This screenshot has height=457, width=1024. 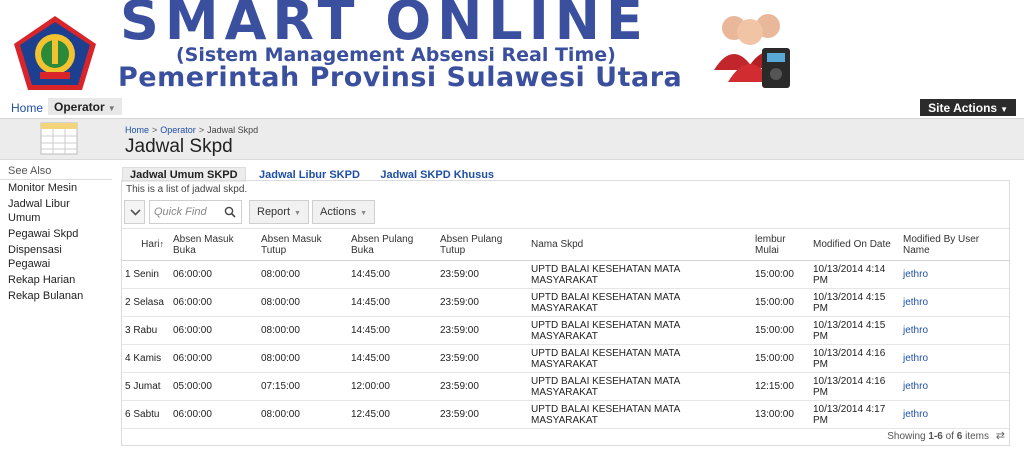 What do you see at coordinates (392, 386) in the screenshot?
I see `cell-pulang-buka: 12:00:00` at bounding box center [392, 386].